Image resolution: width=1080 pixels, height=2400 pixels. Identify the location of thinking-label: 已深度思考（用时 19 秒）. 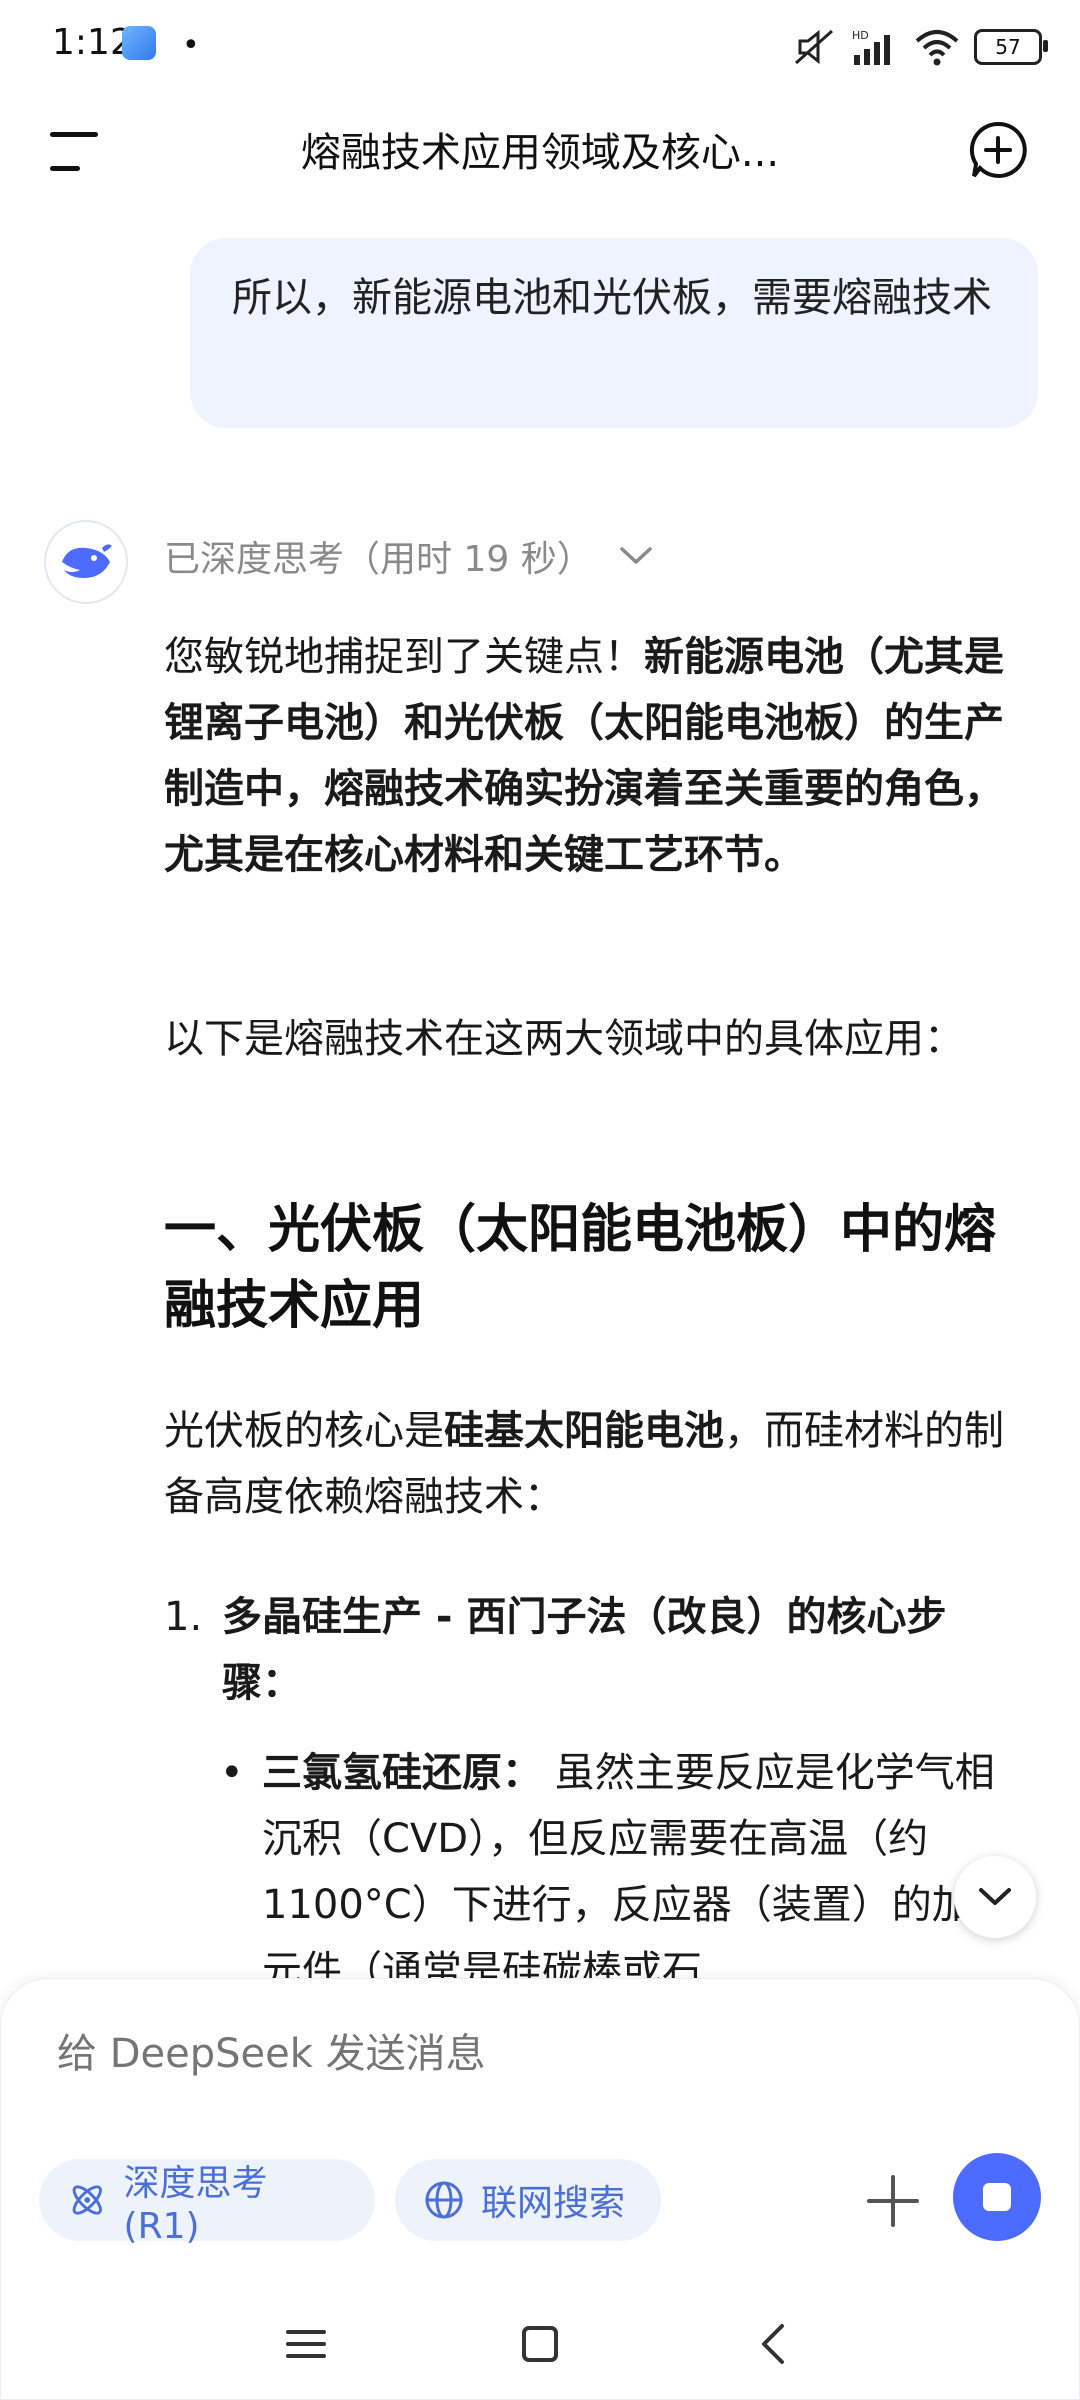
(378, 559).